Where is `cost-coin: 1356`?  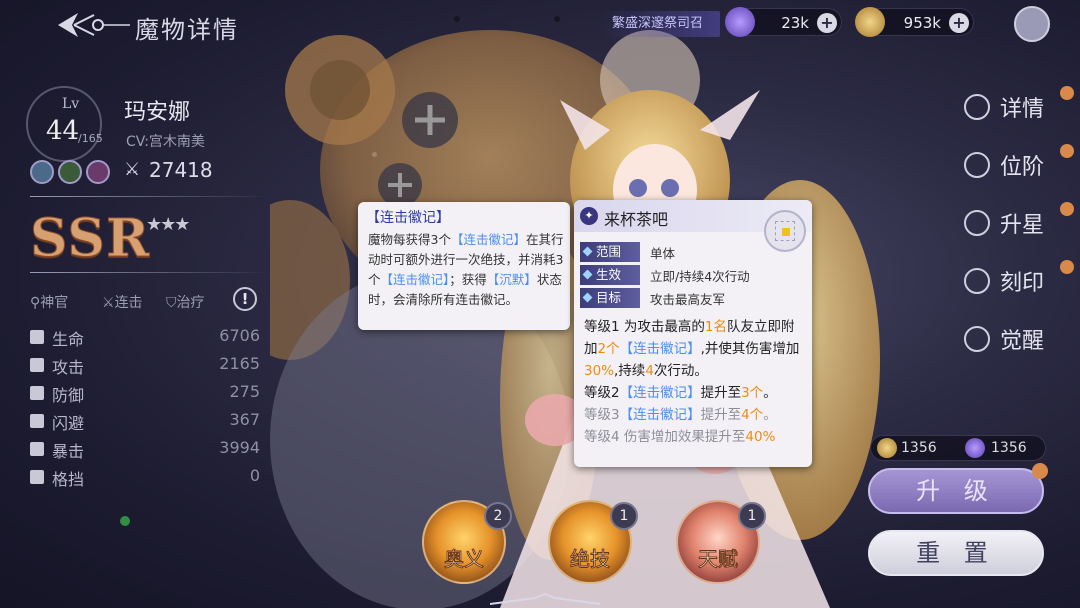 cost-coin: 1356 is located at coordinates (919, 448).